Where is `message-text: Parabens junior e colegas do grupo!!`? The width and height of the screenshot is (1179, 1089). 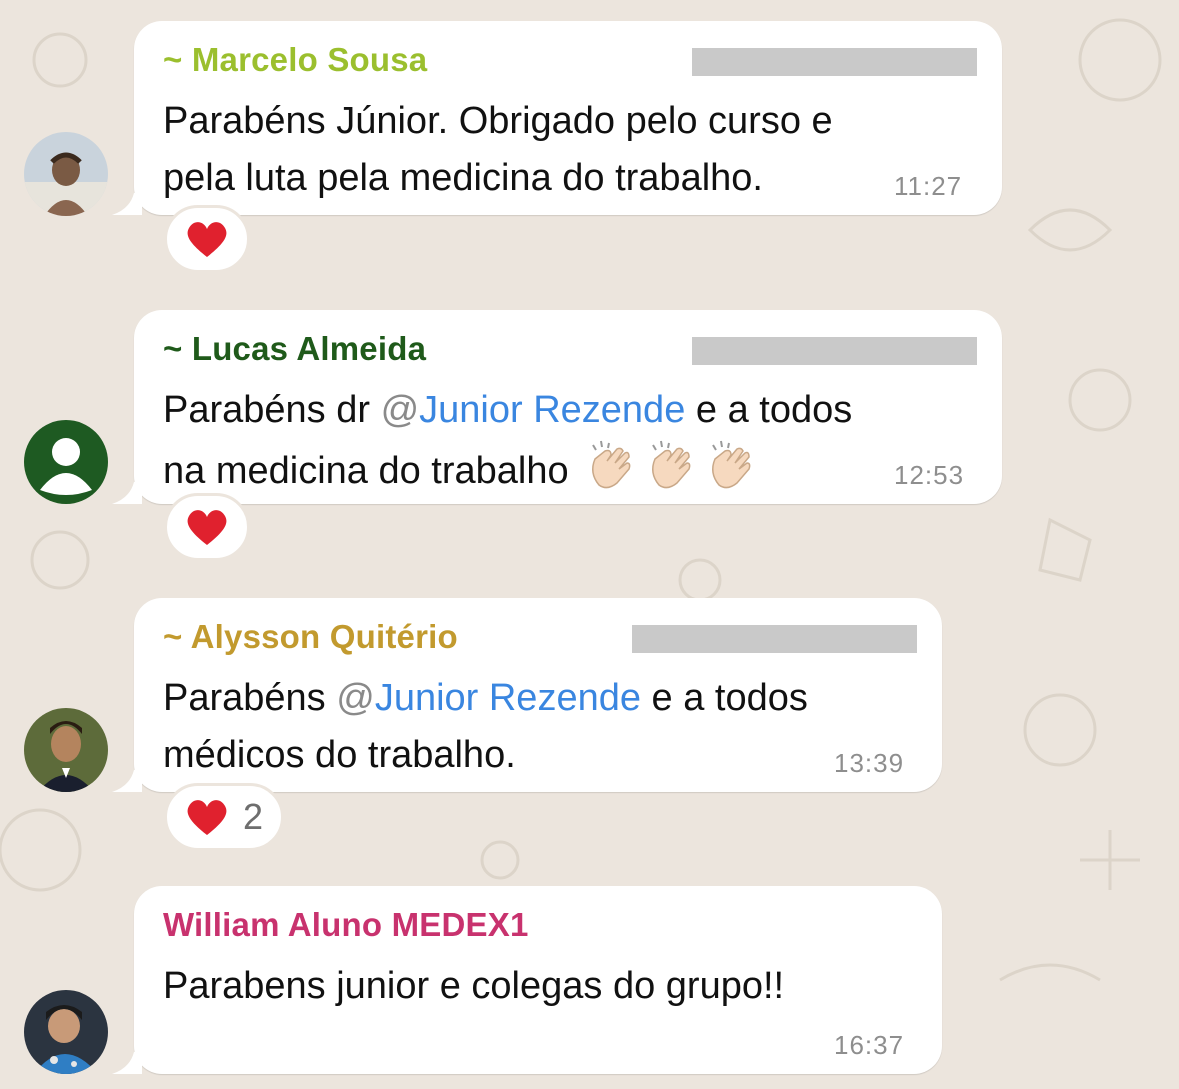 message-text: Parabens junior e colegas do grupo!! is located at coordinates (473, 986).